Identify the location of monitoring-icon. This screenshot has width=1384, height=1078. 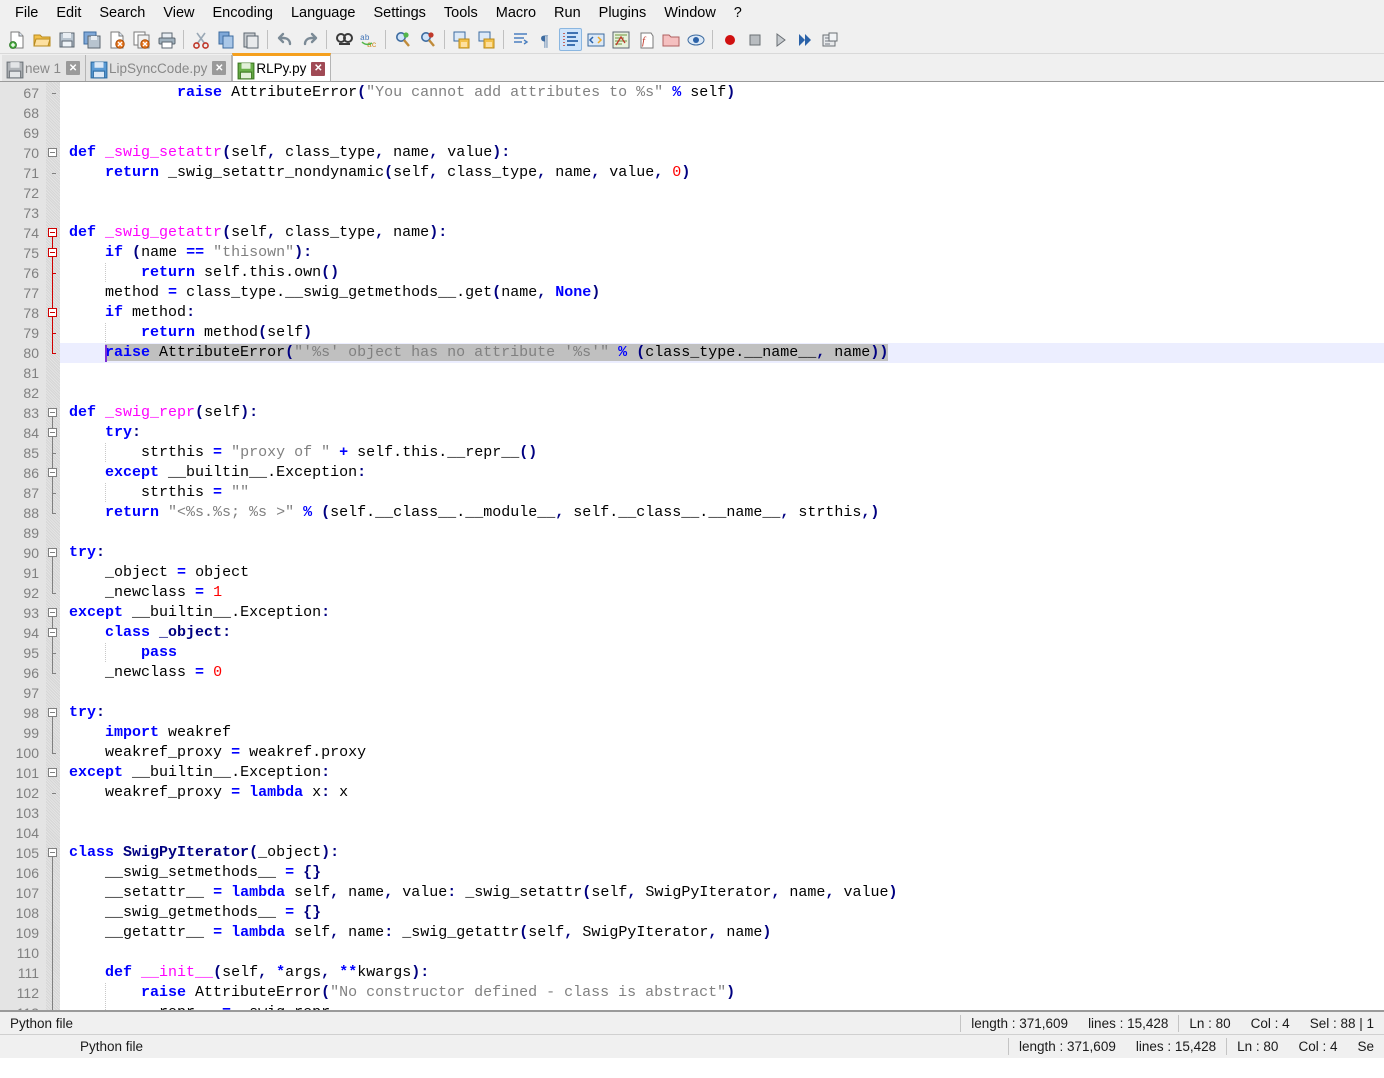
(695, 39).